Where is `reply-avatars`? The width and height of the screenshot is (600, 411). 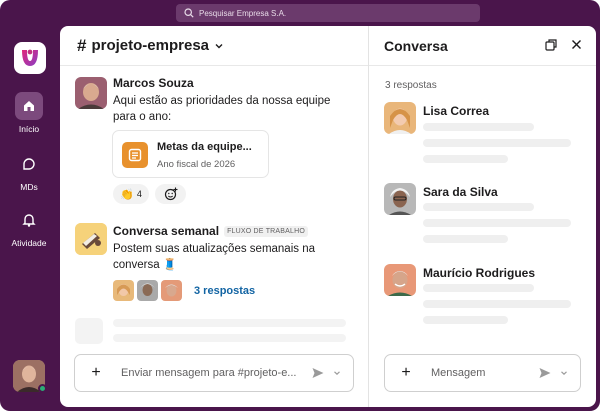
reply-avatars is located at coordinates (148, 291).